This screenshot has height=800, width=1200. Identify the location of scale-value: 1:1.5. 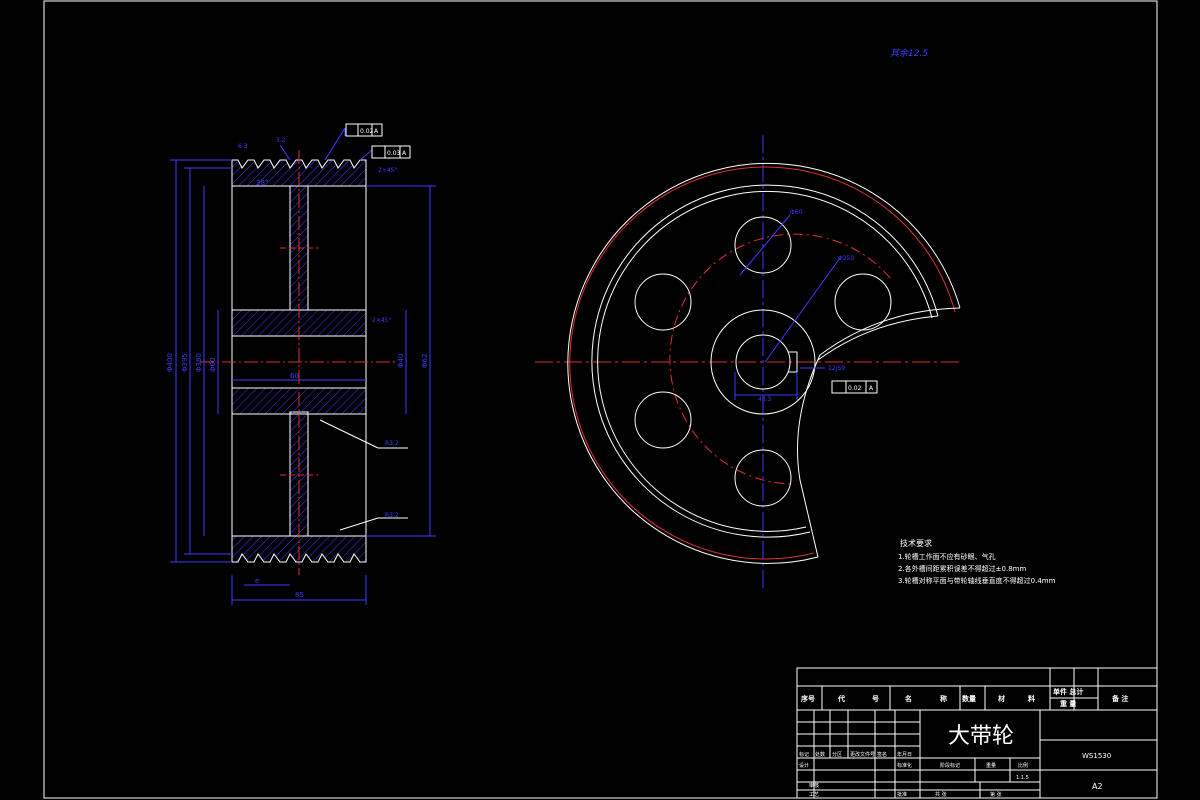
(1022, 778).